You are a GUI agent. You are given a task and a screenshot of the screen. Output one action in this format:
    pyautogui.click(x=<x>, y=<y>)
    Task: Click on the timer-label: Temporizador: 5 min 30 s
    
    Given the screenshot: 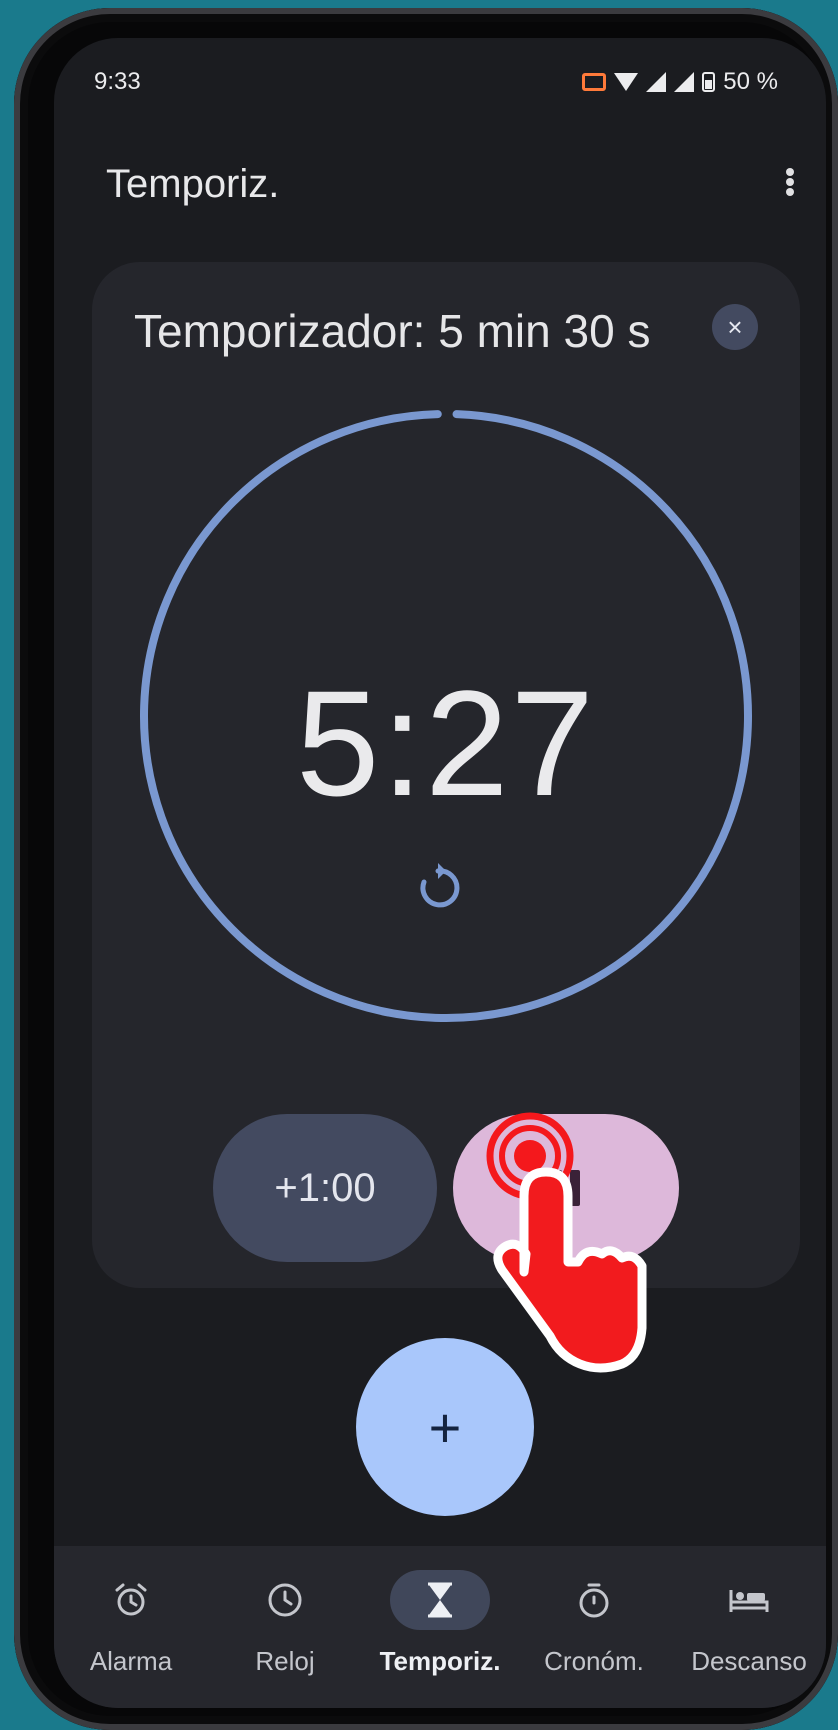 What is the action you would take?
    pyautogui.click(x=392, y=331)
    